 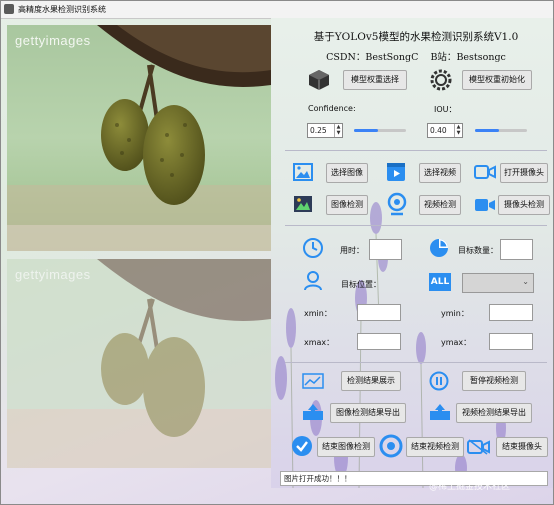 I want to click on time-label: 用时：, so click(x=352, y=250).